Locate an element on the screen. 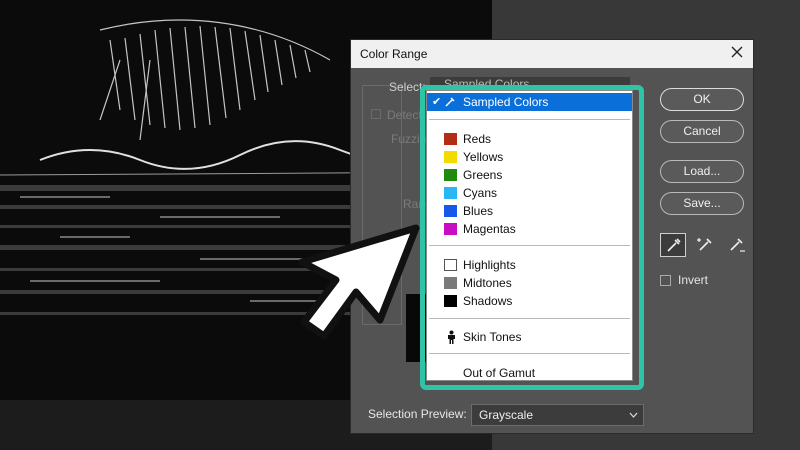  invert-checkbox is located at coordinates (665, 280).